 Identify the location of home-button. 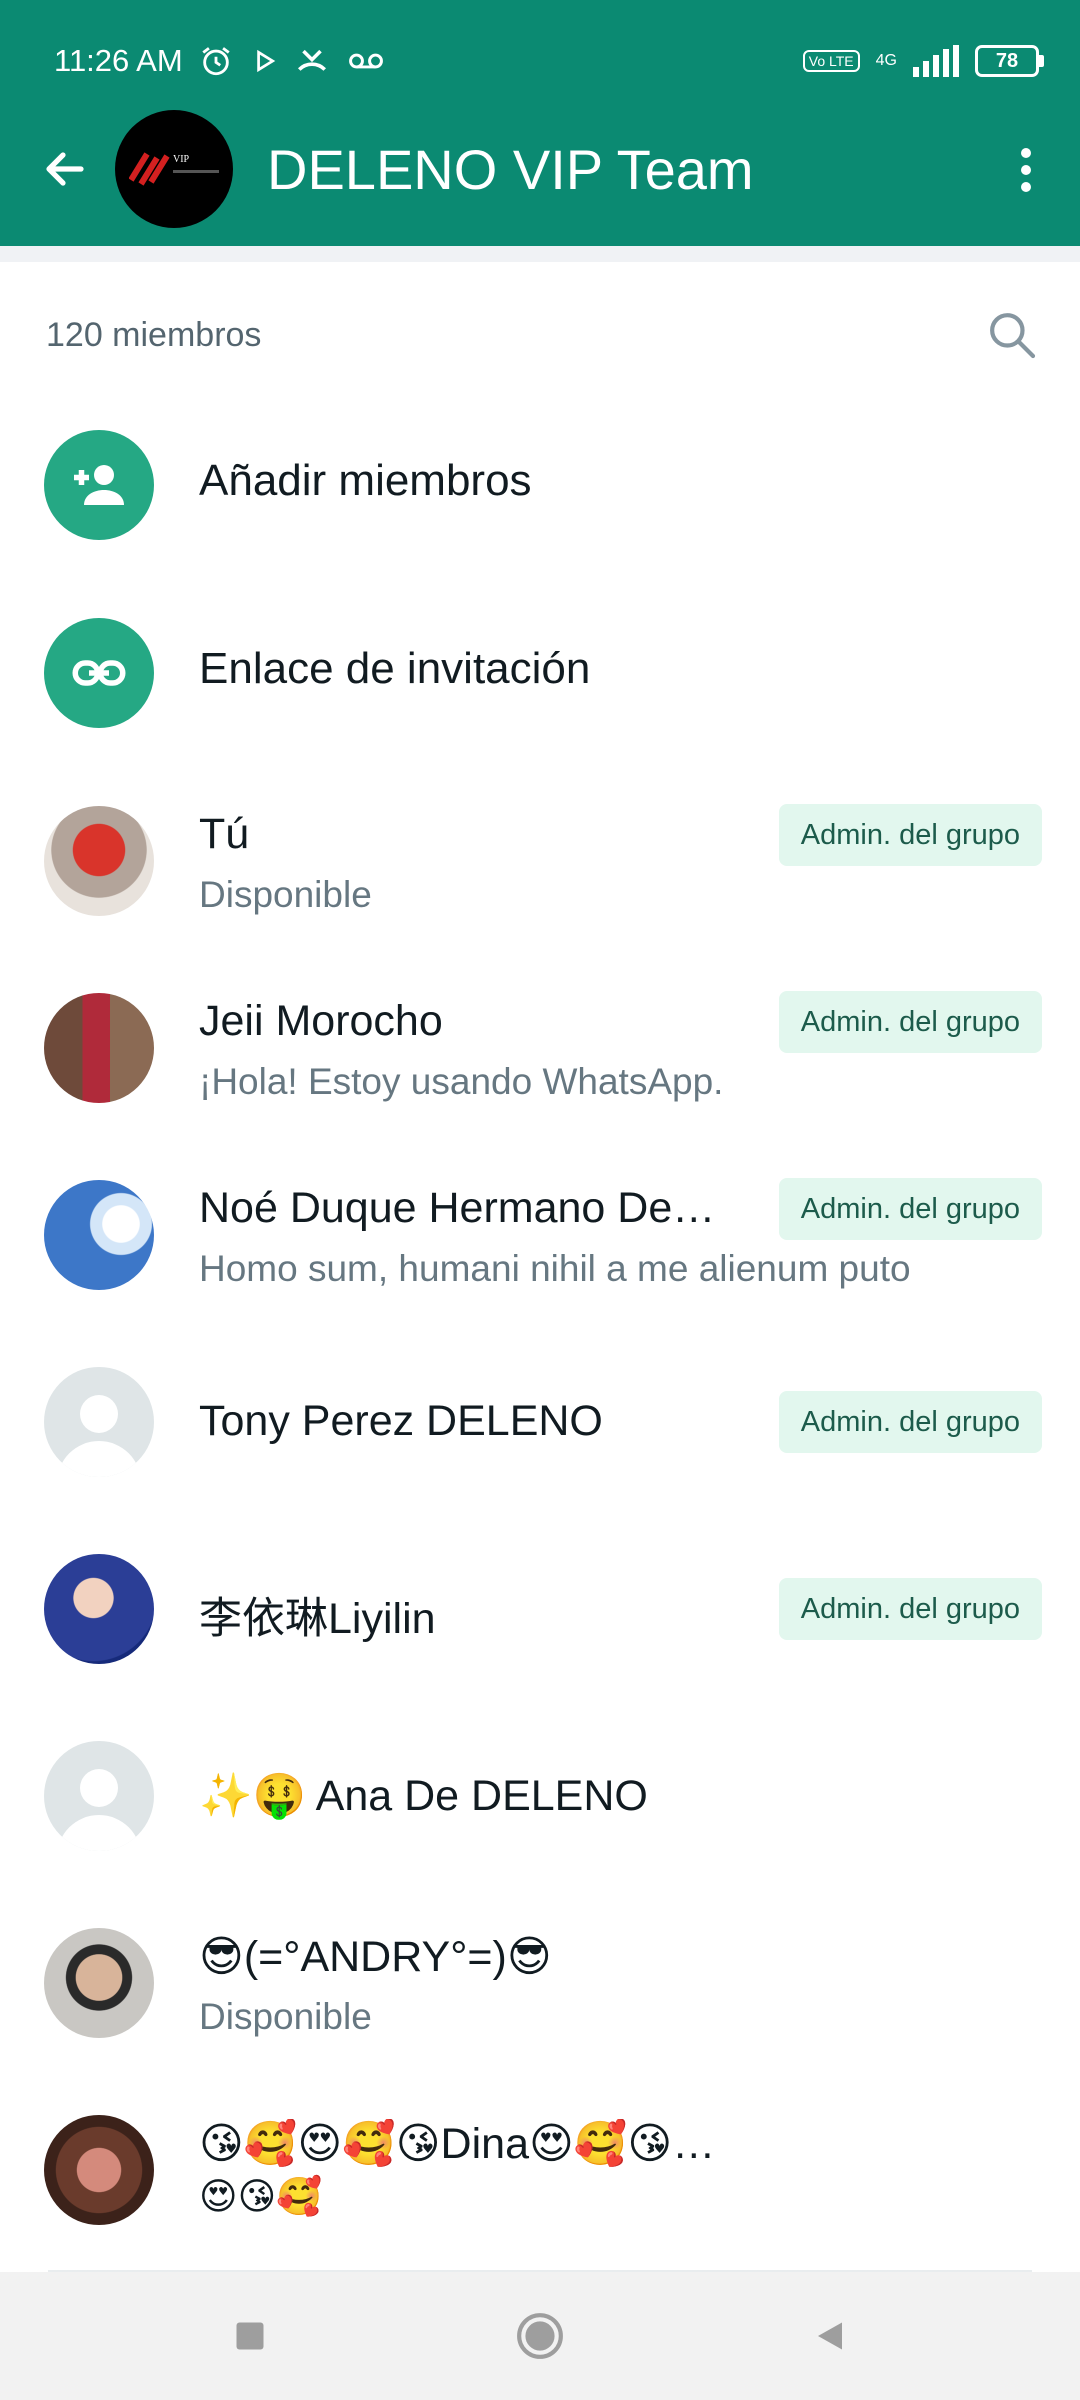
(540, 2336).